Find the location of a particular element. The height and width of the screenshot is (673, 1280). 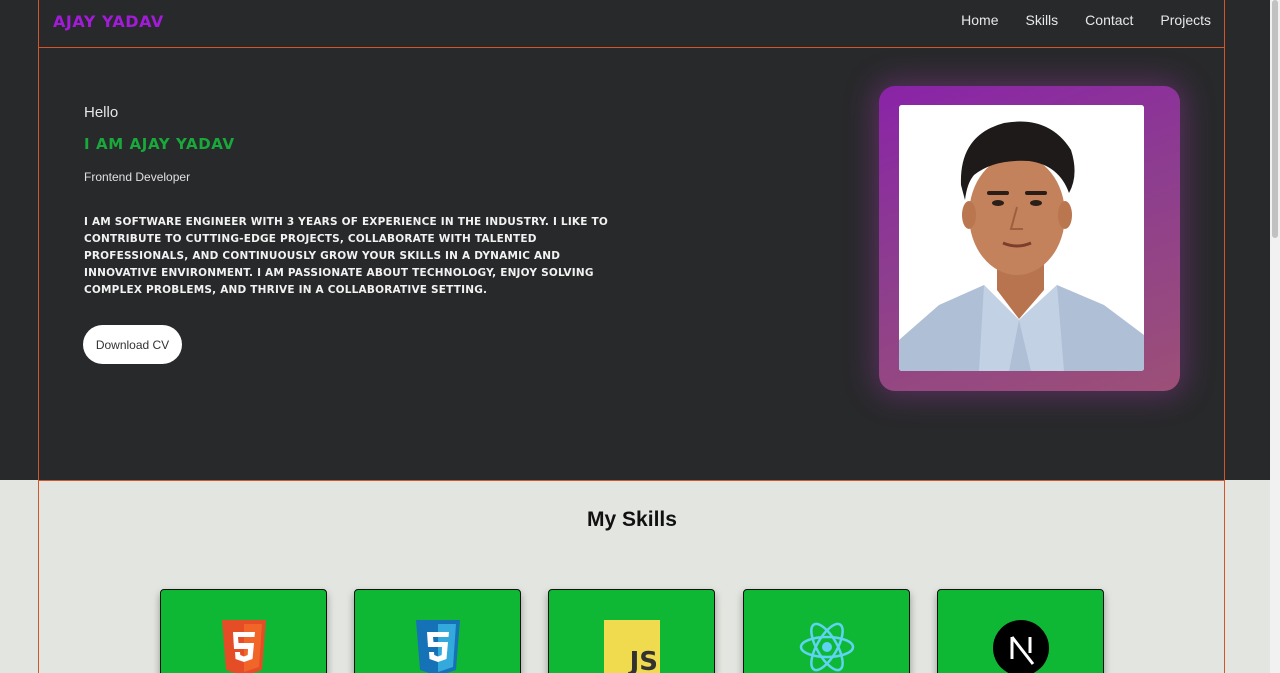

nav-link-home: Home is located at coordinates (979, 20).